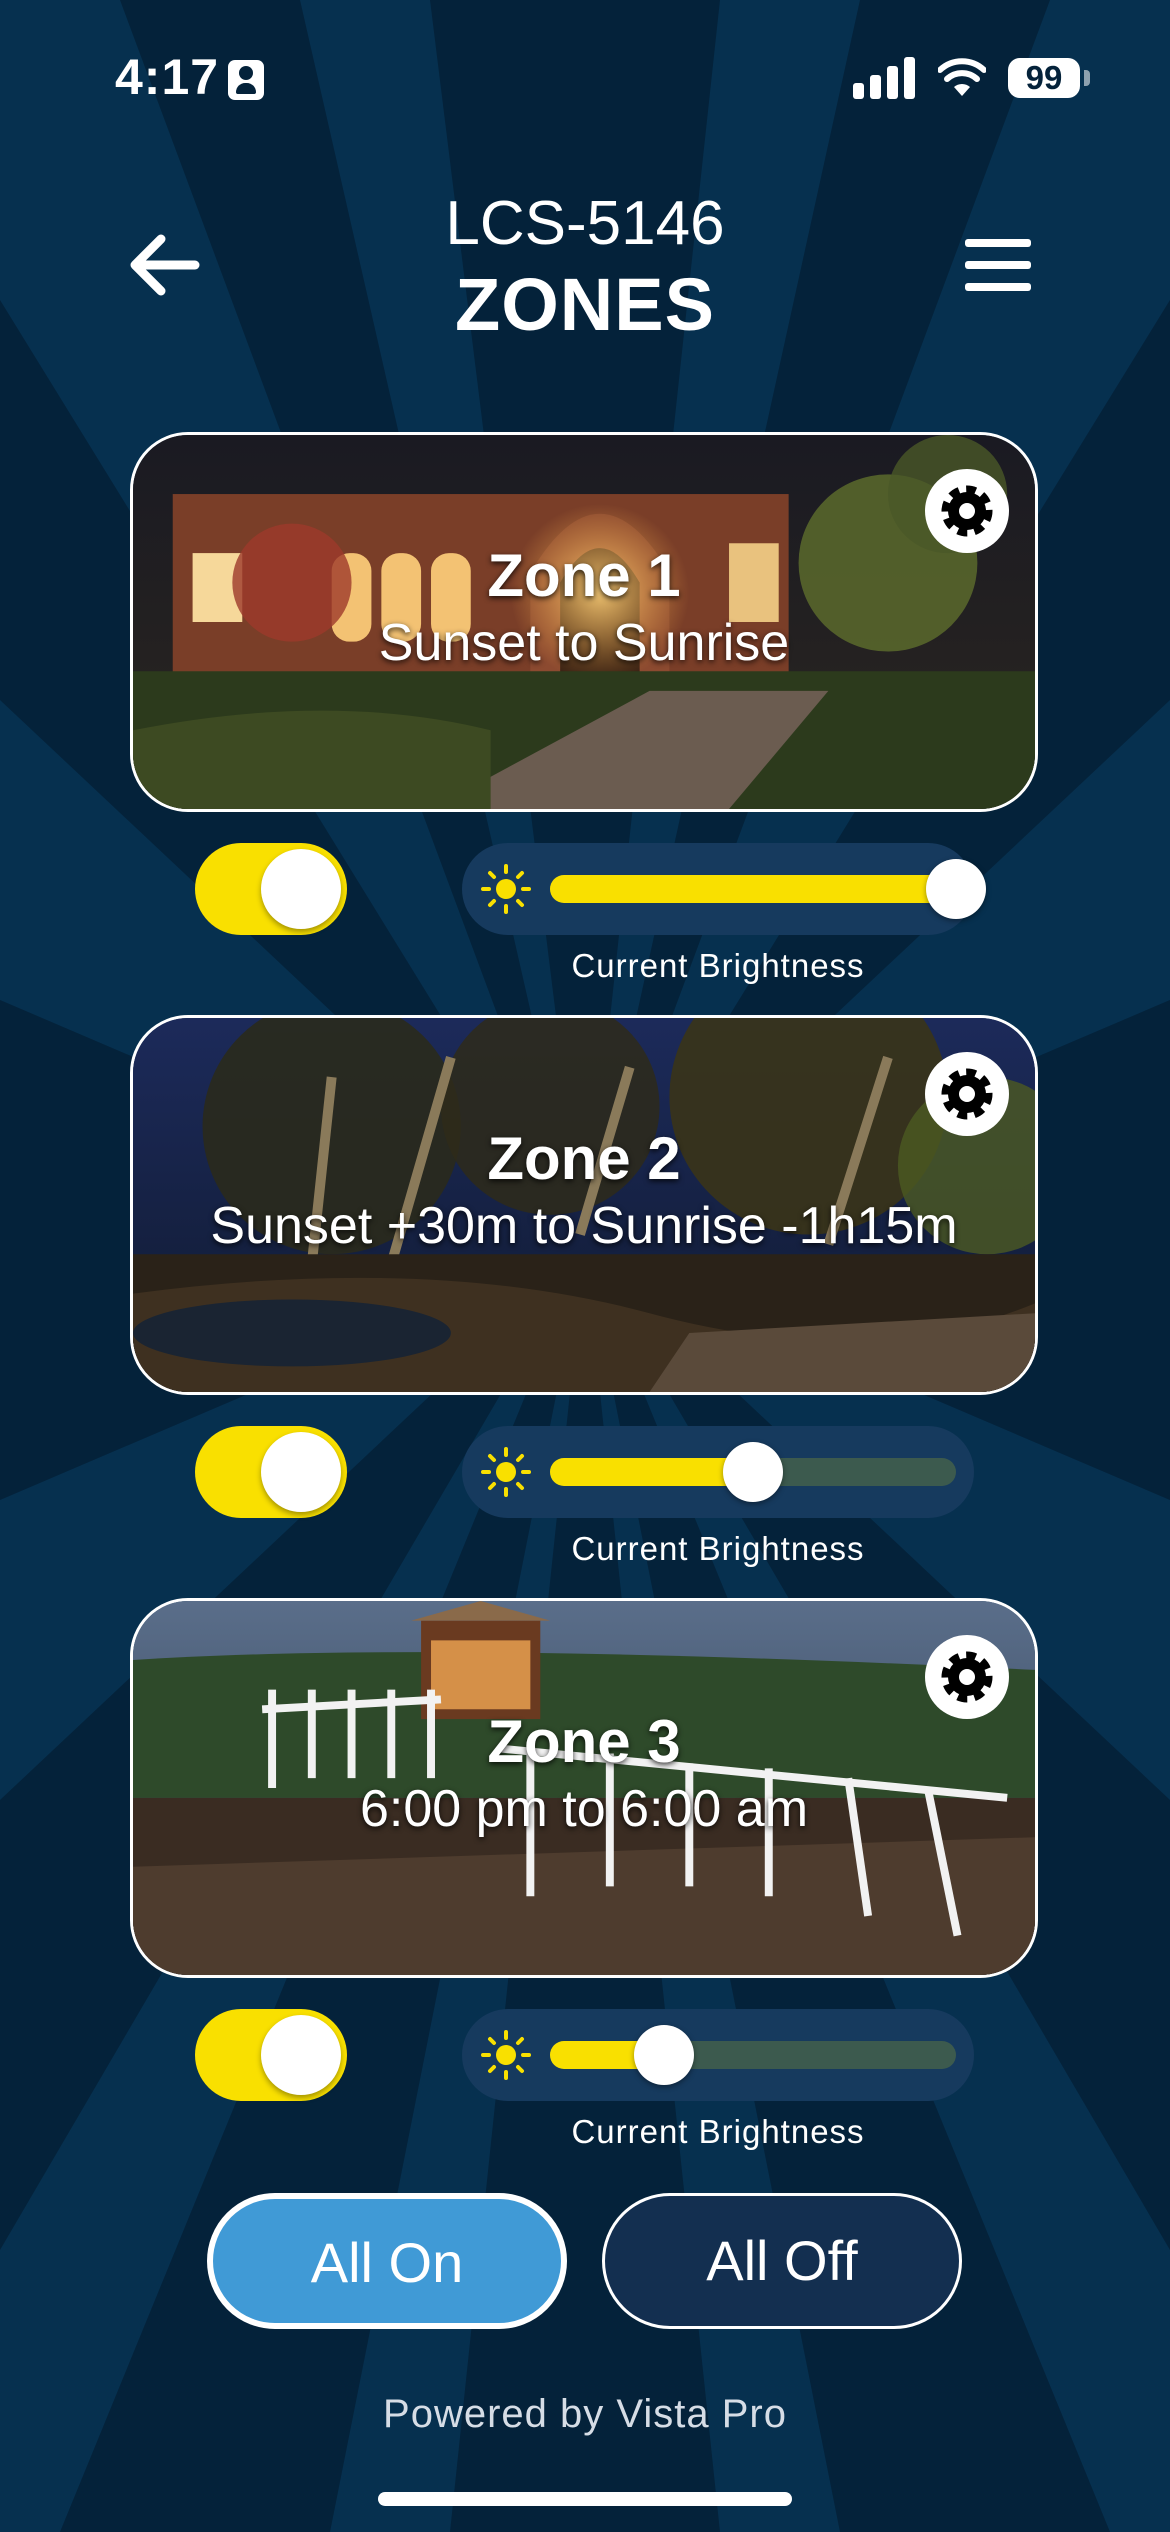  I want to click on zone-1-power-toggle, so click(271, 889).